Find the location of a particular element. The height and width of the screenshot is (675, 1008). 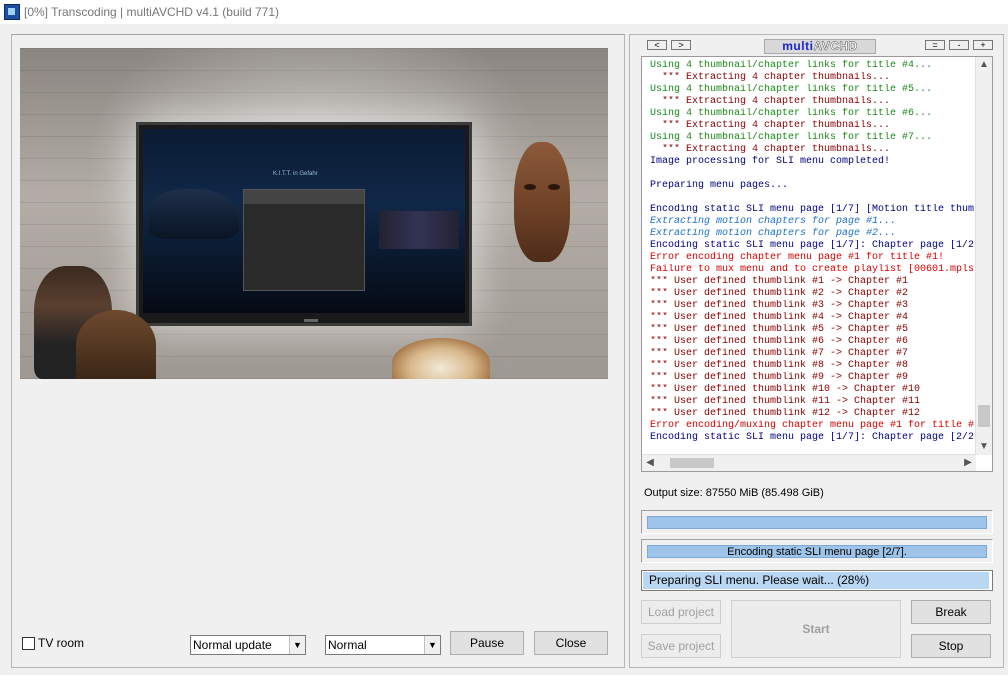

status-text: Preparing SLI menu. Please wait... (28%) is located at coordinates (759, 580).